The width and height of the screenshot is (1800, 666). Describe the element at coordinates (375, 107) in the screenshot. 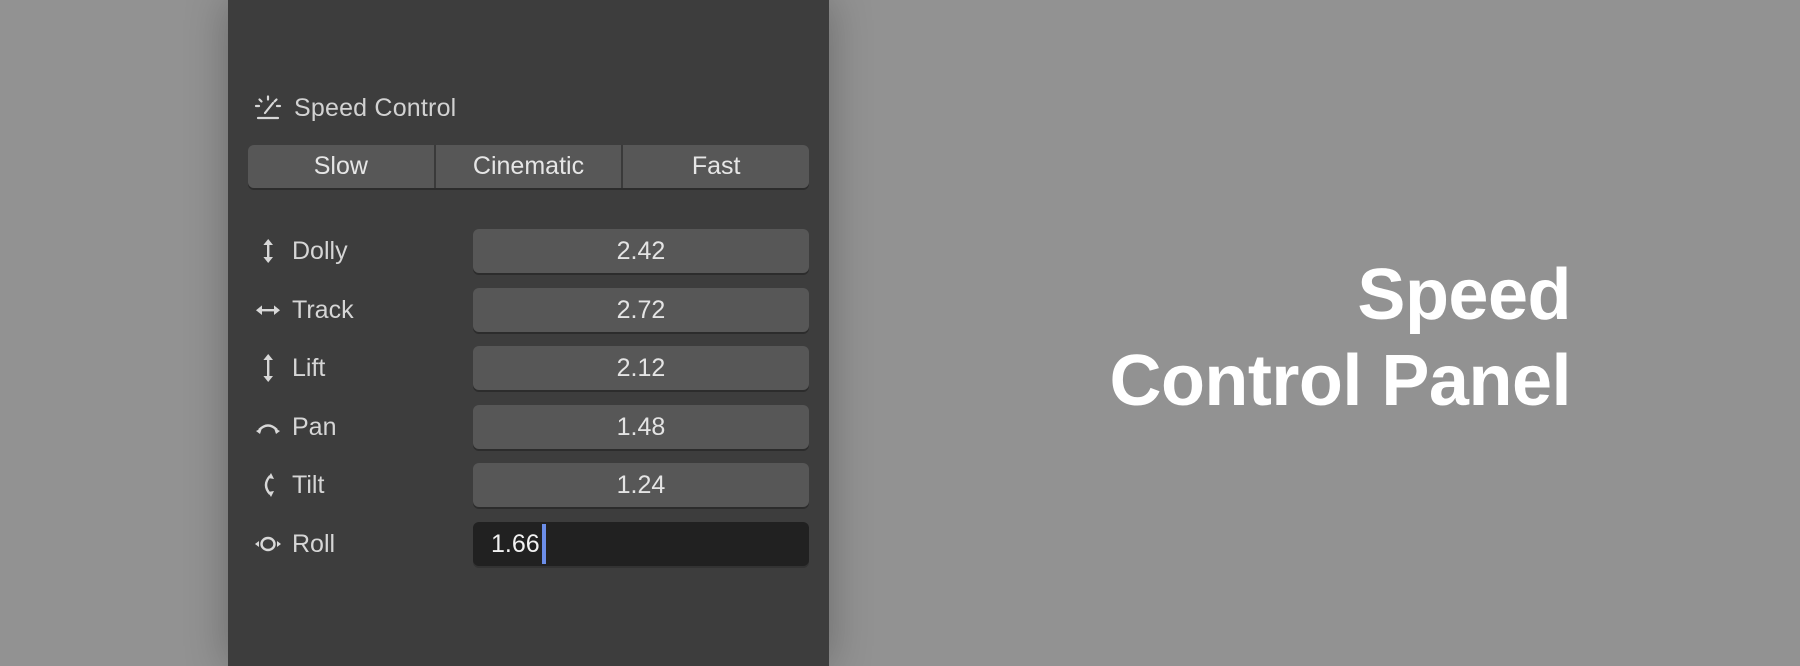

I see `panel-title: Speed Control` at that location.